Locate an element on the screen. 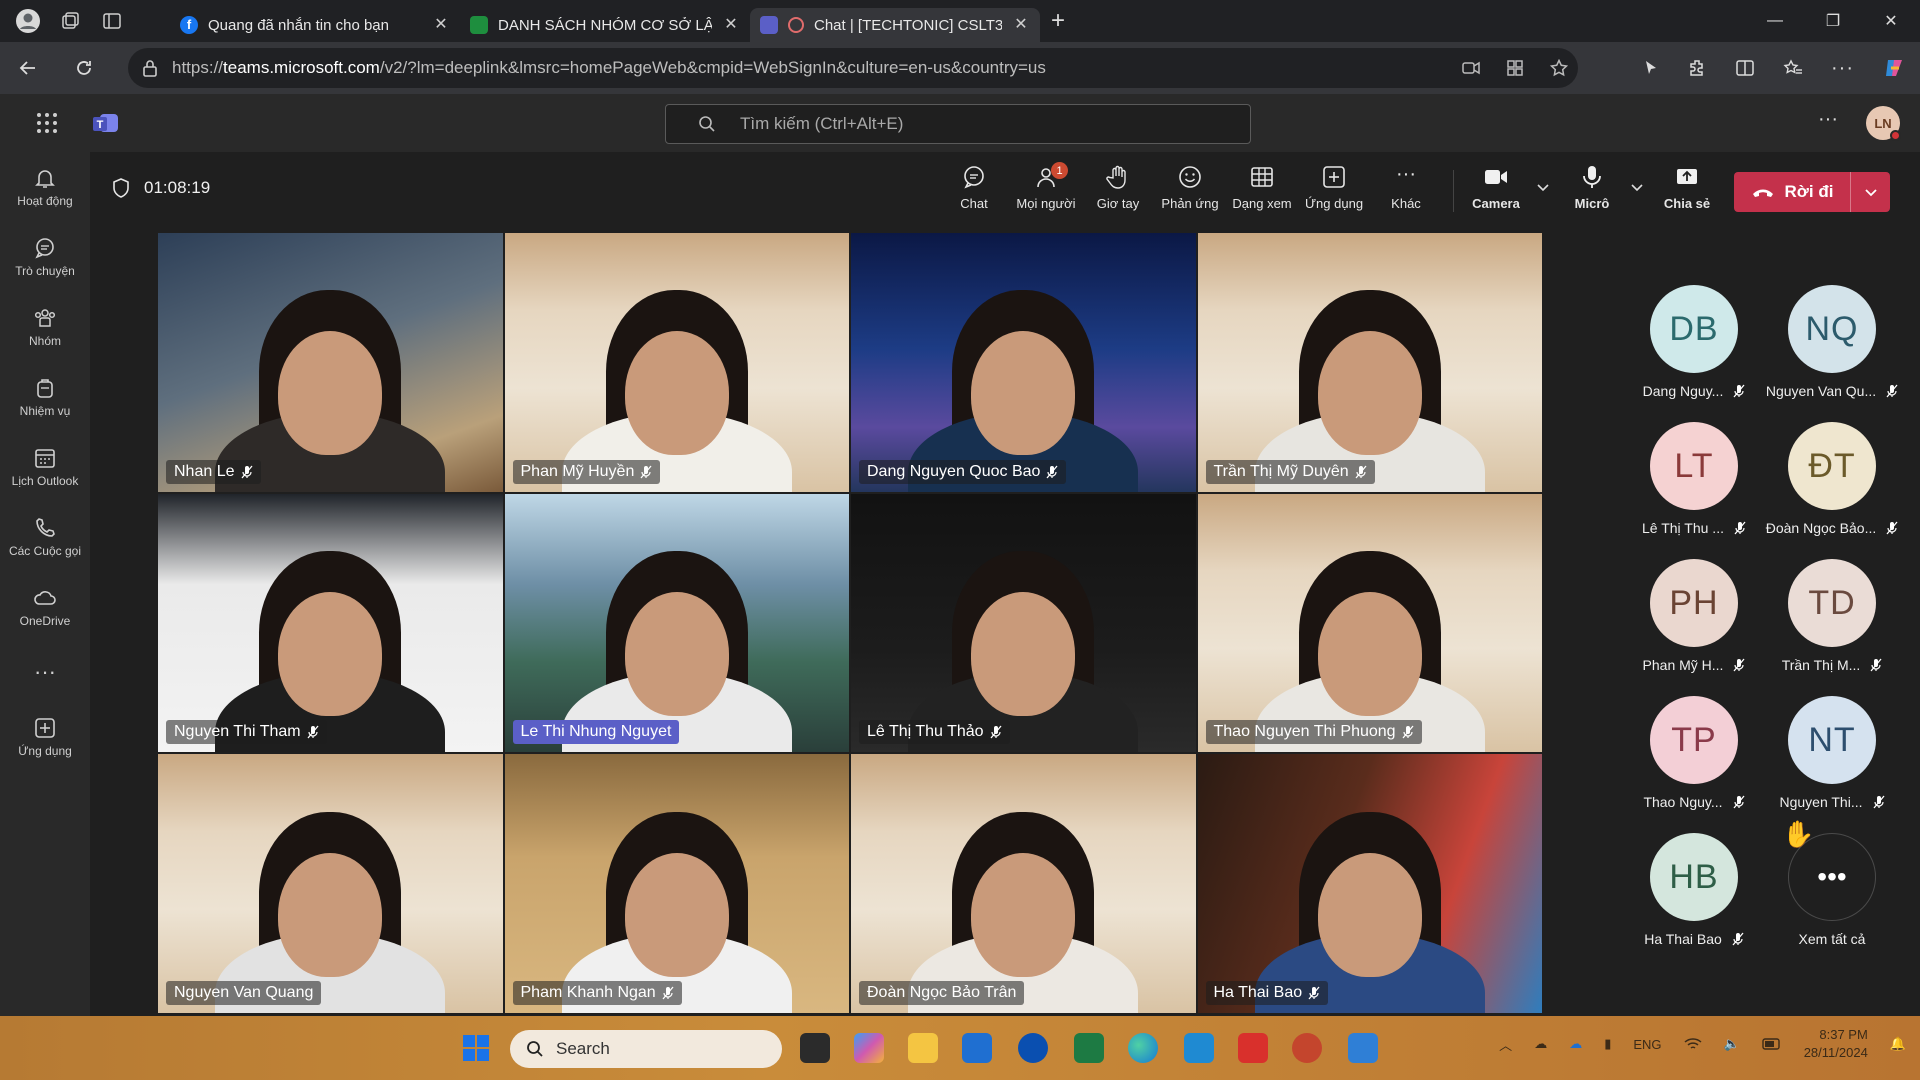  video-tile: Đoàn Ngọc Bảo Trân is located at coordinates (1023, 883).